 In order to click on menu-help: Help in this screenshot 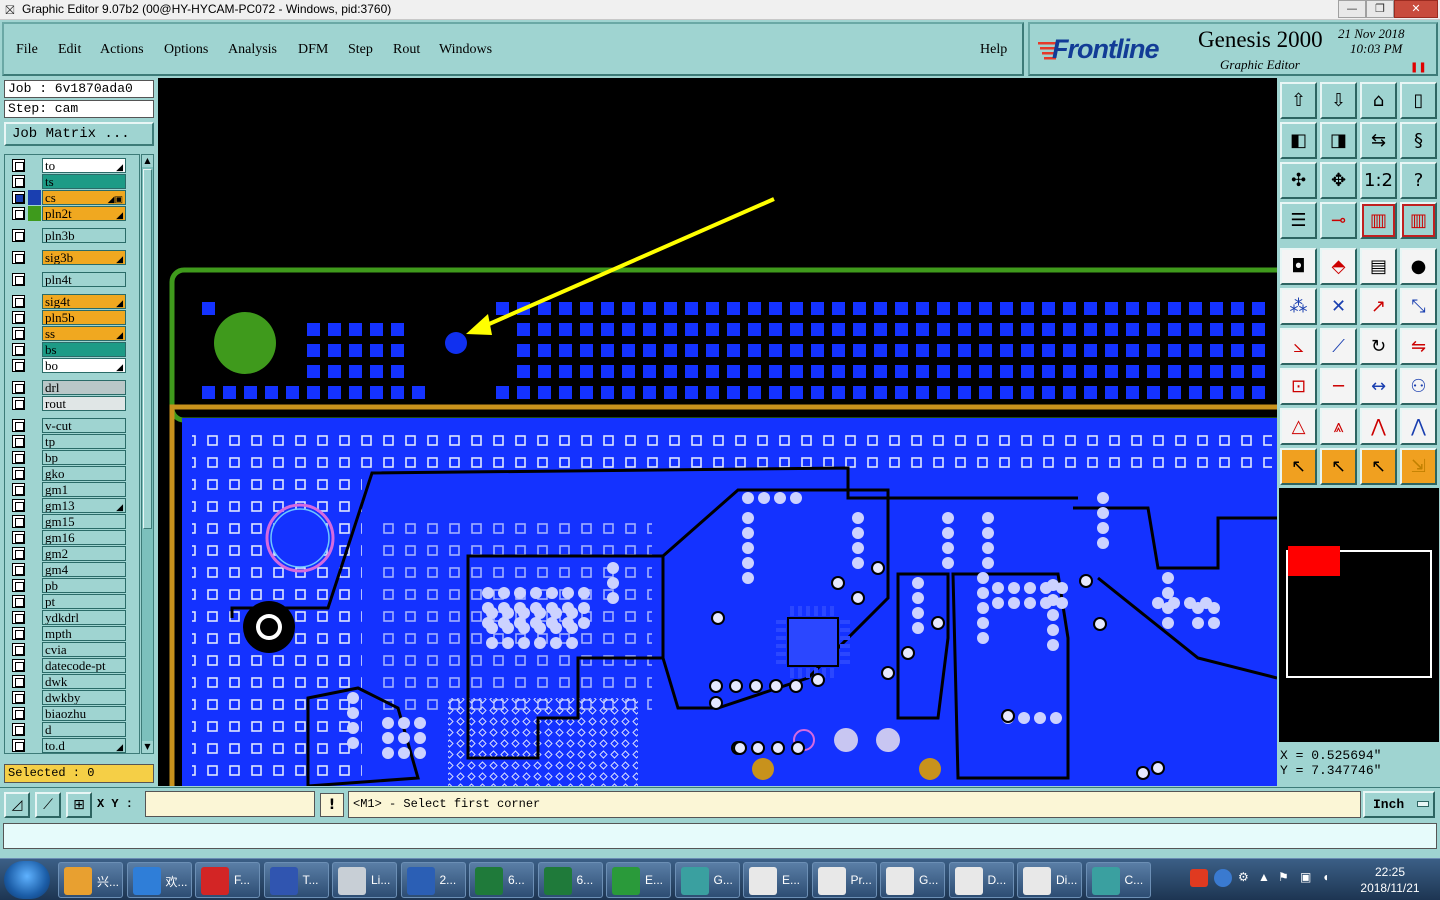, I will do `click(993, 50)`.